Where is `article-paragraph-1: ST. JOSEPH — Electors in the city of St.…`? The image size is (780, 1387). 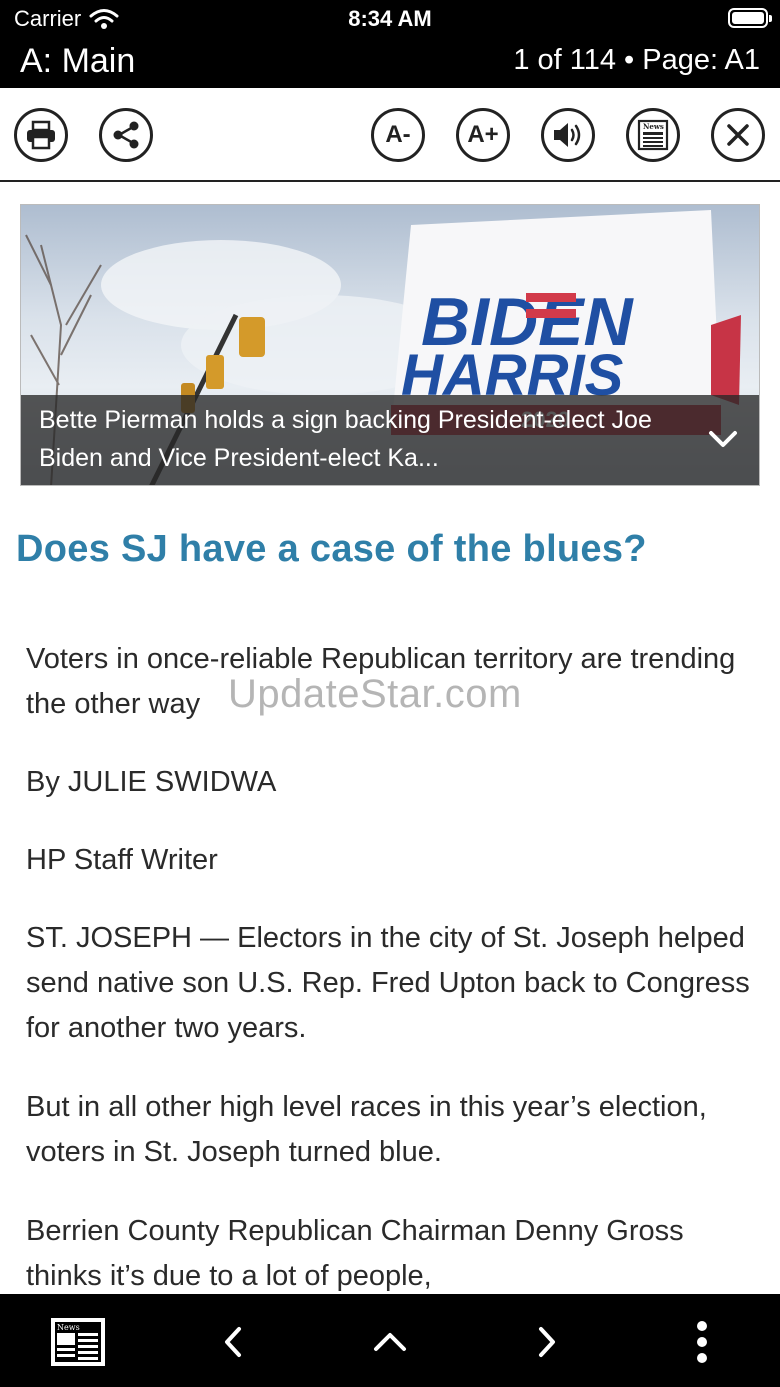 article-paragraph-1: ST. JOSEPH — Electors in the city of St.… is located at coordinates (388, 983).